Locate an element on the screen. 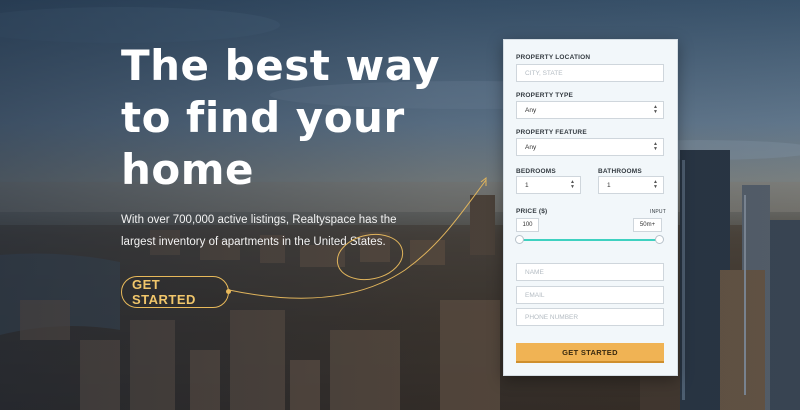  property-type-value: Any is located at coordinates (530, 110).